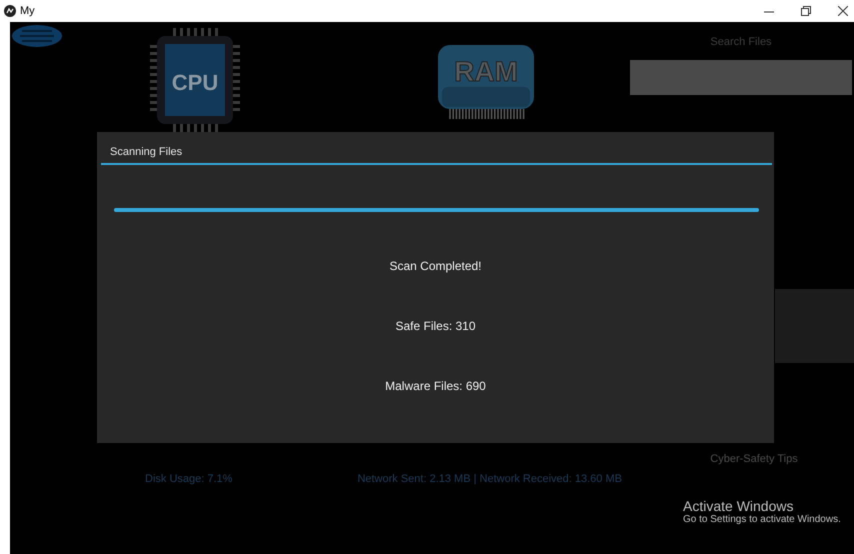  Describe the element at coordinates (436, 148) in the screenshot. I see `dialog-title: Scanning Files` at that location.